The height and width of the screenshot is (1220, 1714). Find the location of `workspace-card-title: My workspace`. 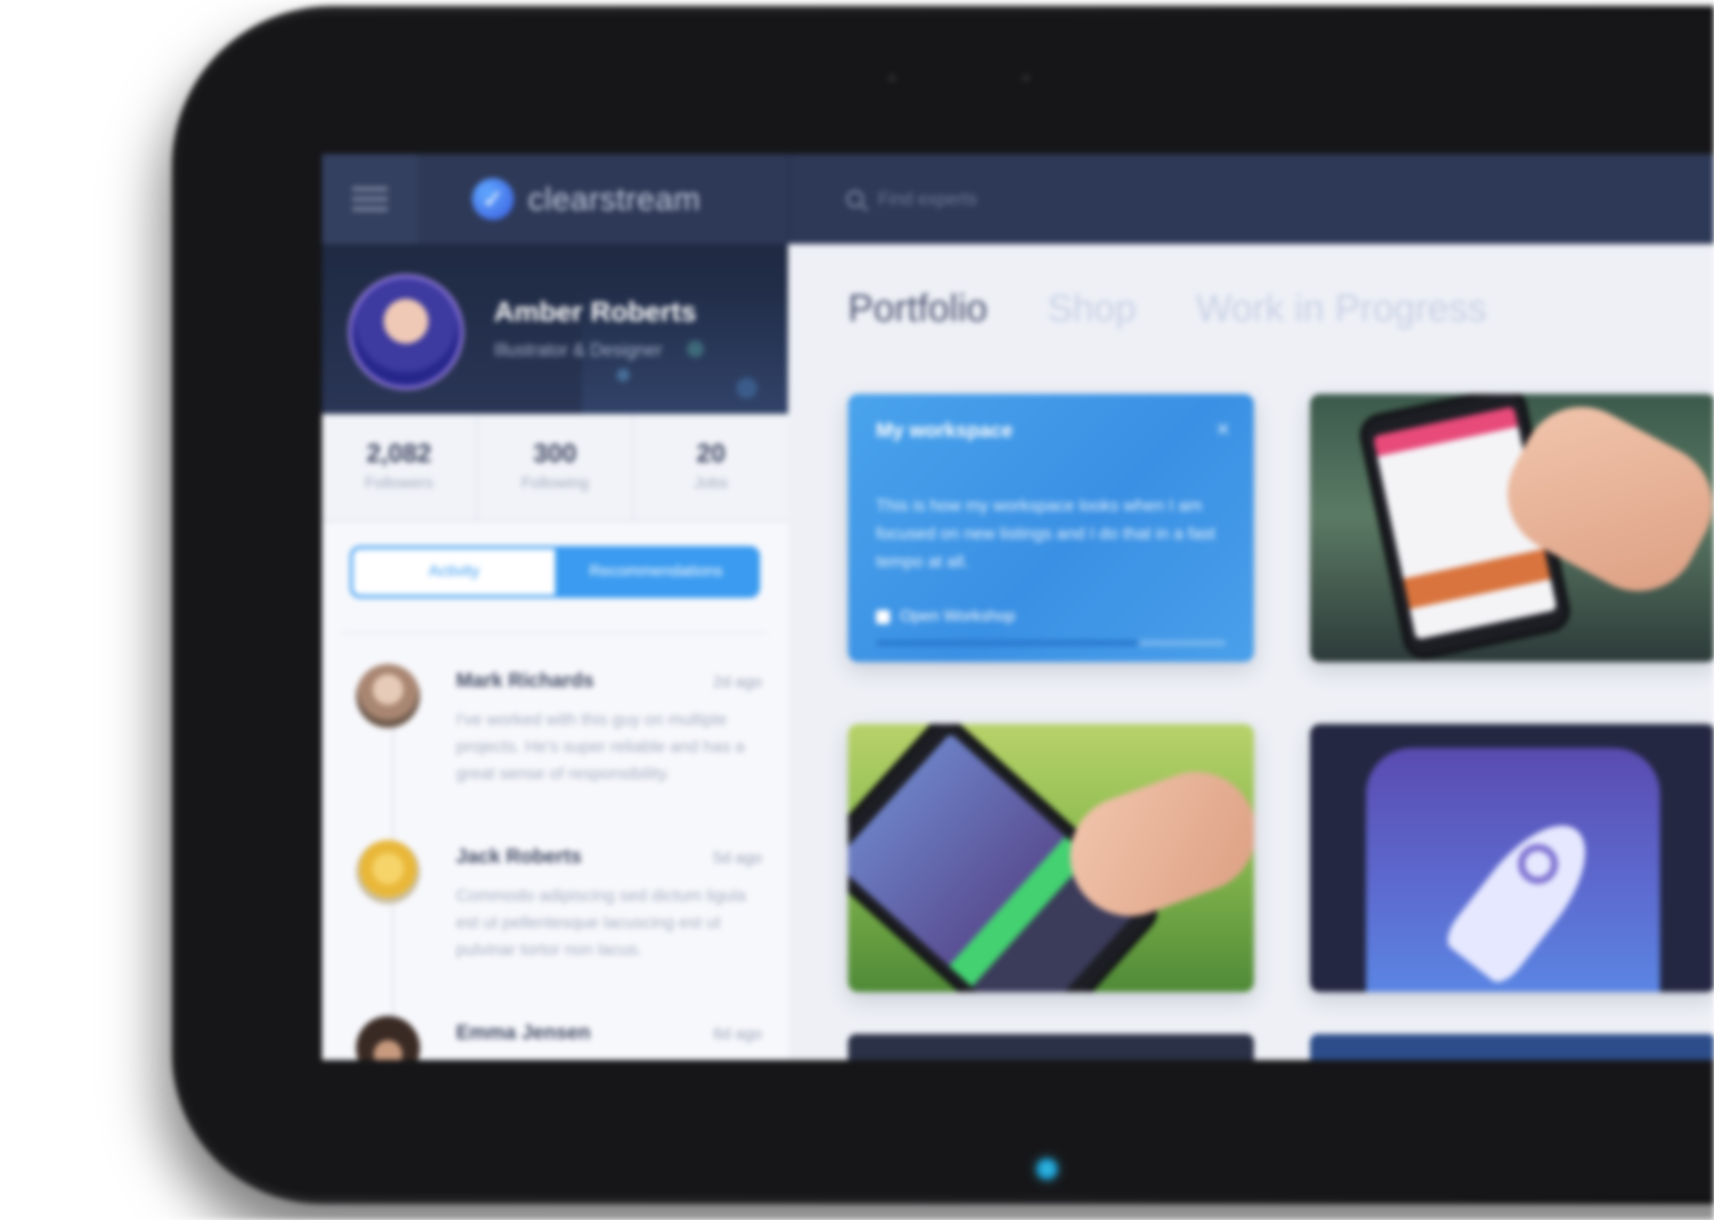

workspace-card-title: My workspace is located at coordinates (944, 431).